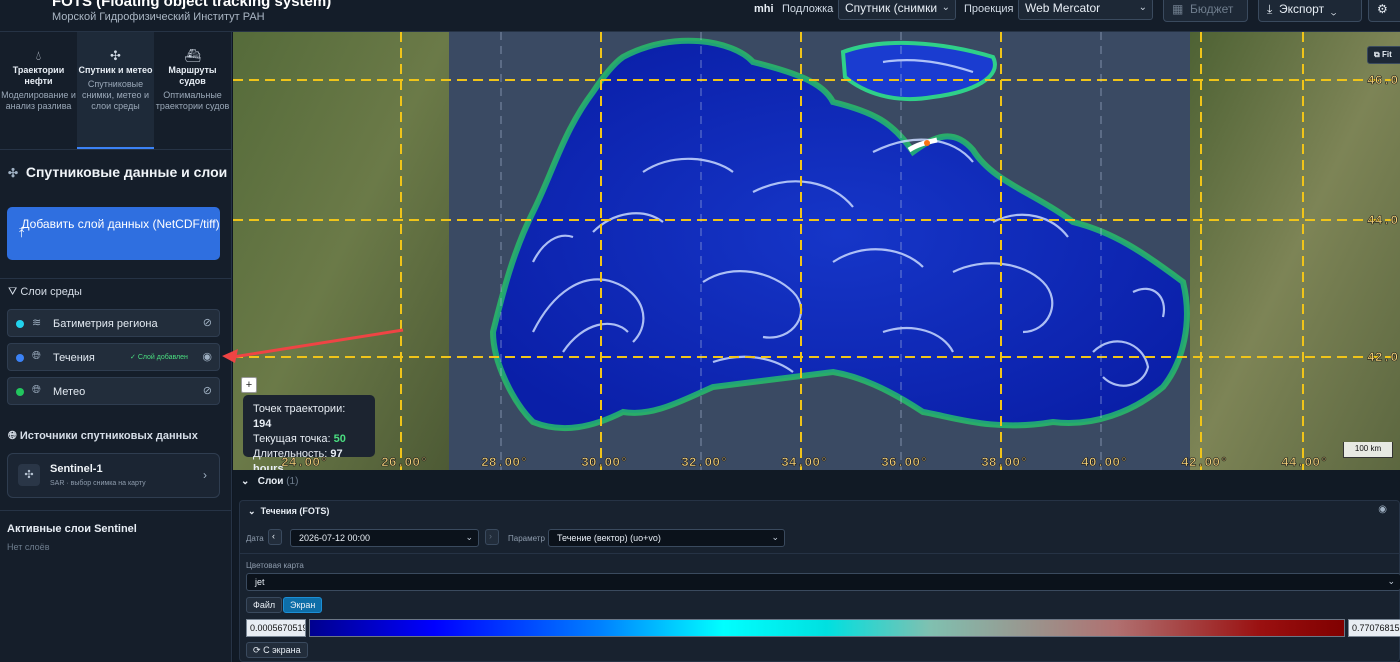  Describe the element at coordinates (1368, 450) in the screenshot. I see `scale-bar: 100 km` at that location.